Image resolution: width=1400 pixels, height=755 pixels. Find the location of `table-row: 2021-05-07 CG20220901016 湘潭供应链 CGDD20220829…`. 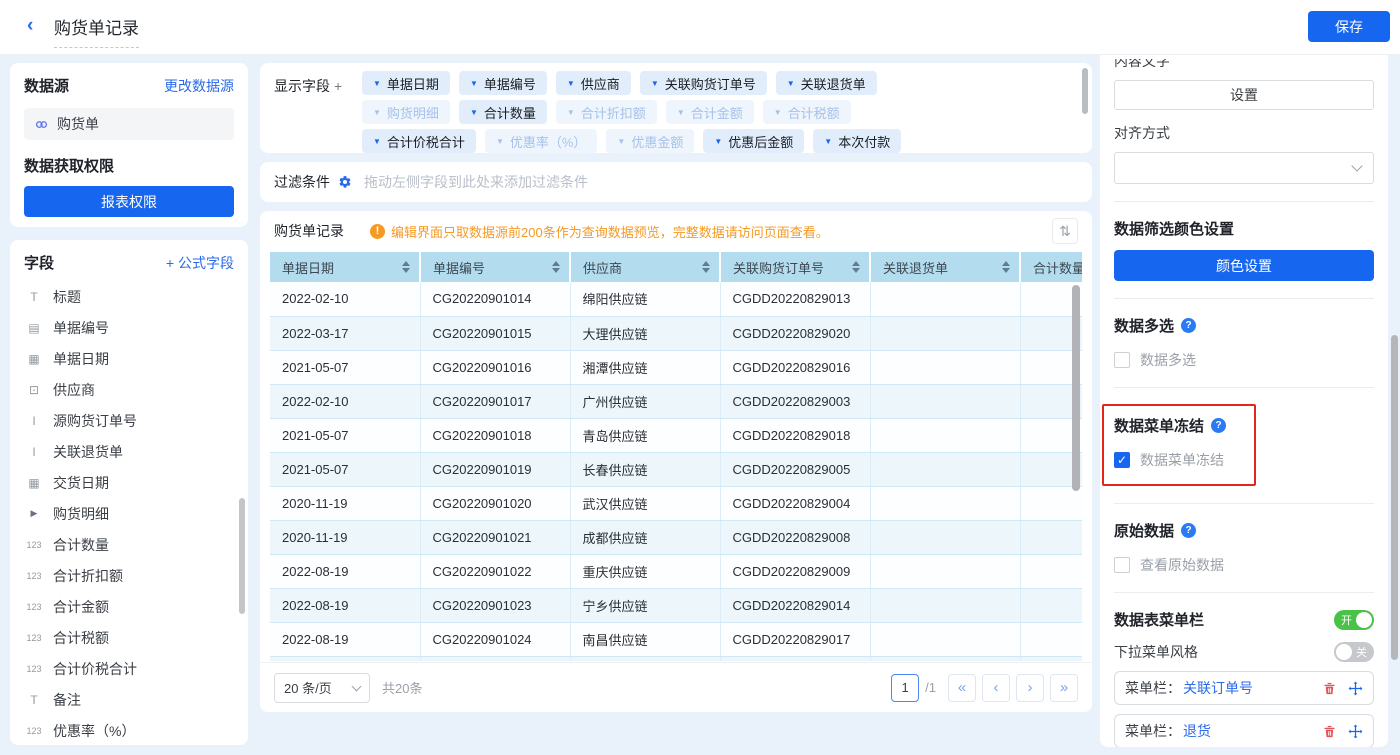

table-row: 2021-05-07 CG20220901016 湘潭供应链 CGDD20220829… is located at coordinates (676, 367).